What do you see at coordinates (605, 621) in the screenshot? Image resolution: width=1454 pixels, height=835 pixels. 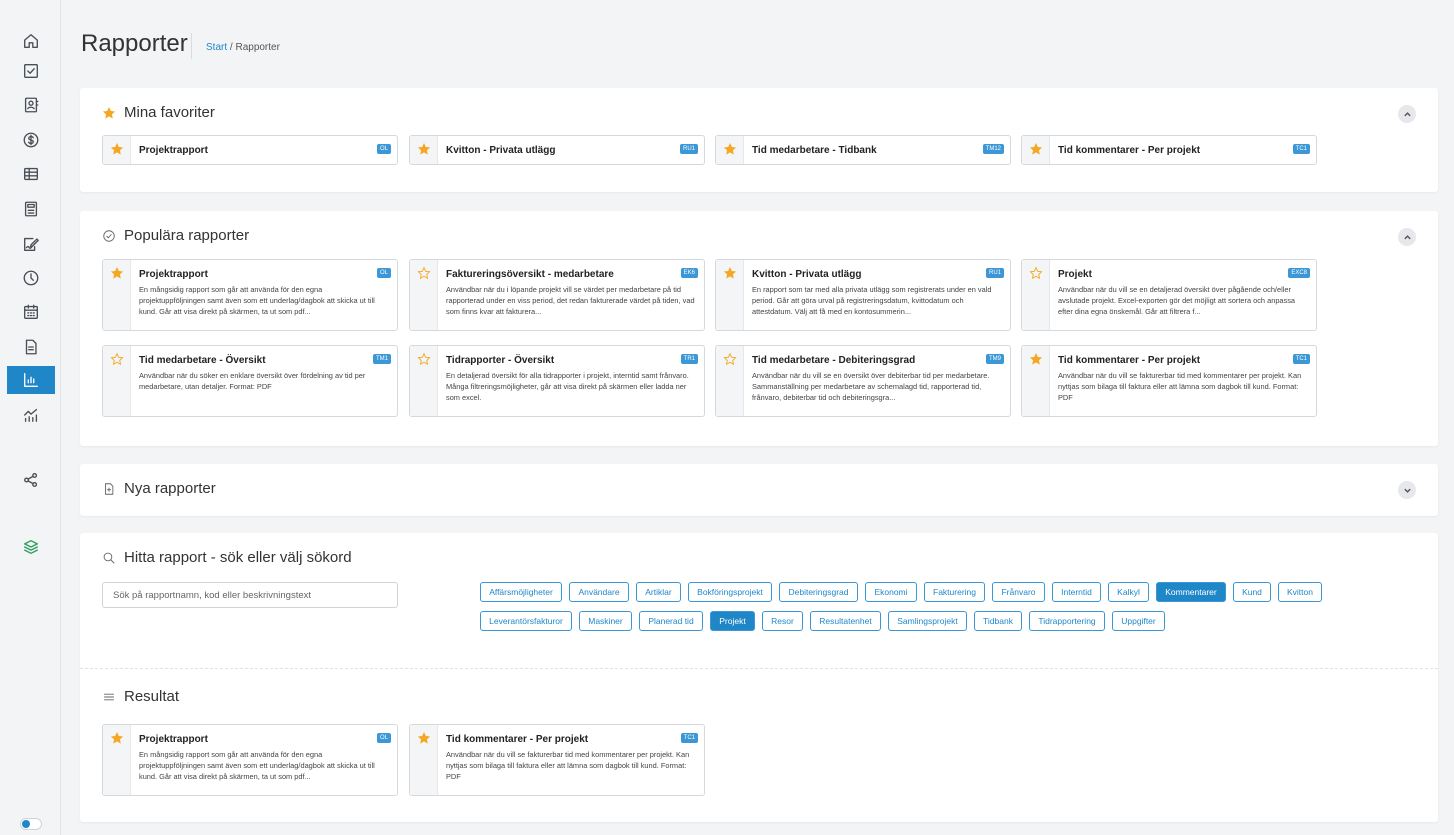 I see `keyword-tag: Maskiner` at bounding box center [605, 621].